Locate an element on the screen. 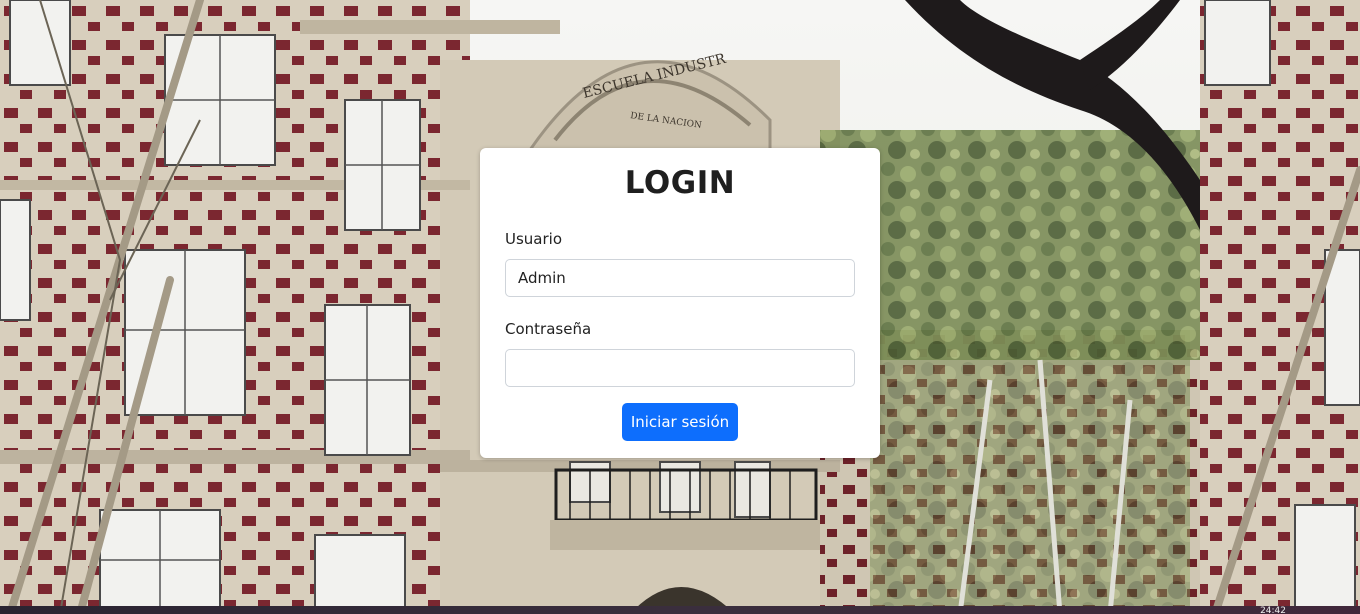  password-label: Contraseña is located at coordinates (548, 329).